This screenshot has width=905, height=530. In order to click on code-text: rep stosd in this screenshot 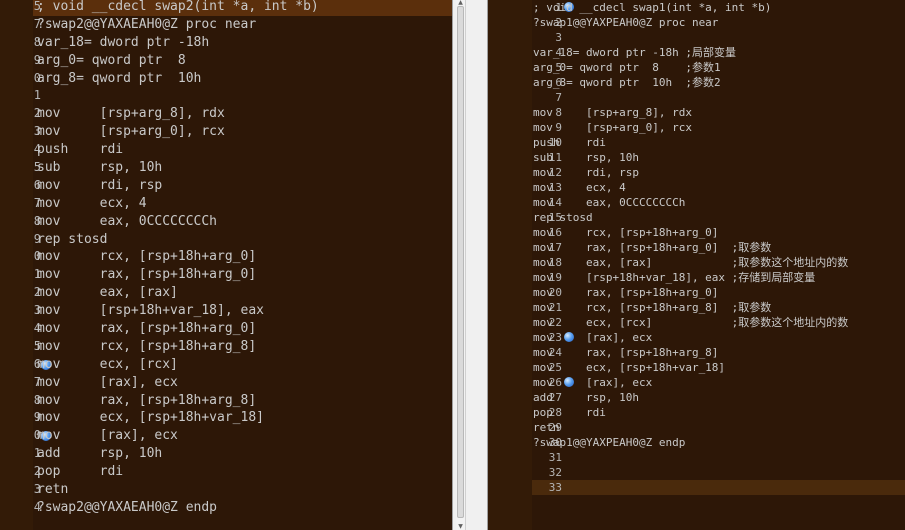, I will do `click(563, 217)`.